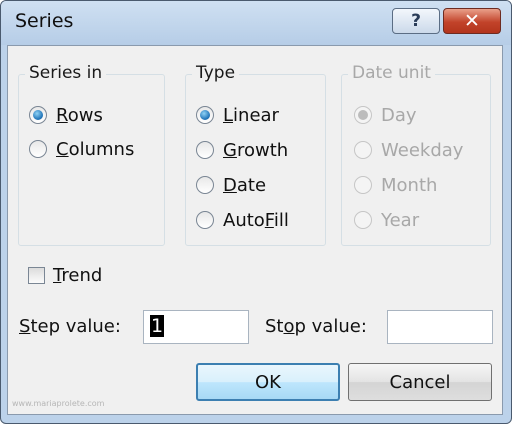 This screenshot has width=512, height=424. I want to click on radio-year-button, so click(363, 220).